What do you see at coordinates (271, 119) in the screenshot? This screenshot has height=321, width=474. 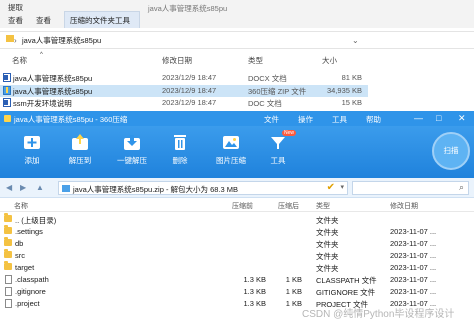 I see `menu-file: 文件` at bounding box center [271, 119].